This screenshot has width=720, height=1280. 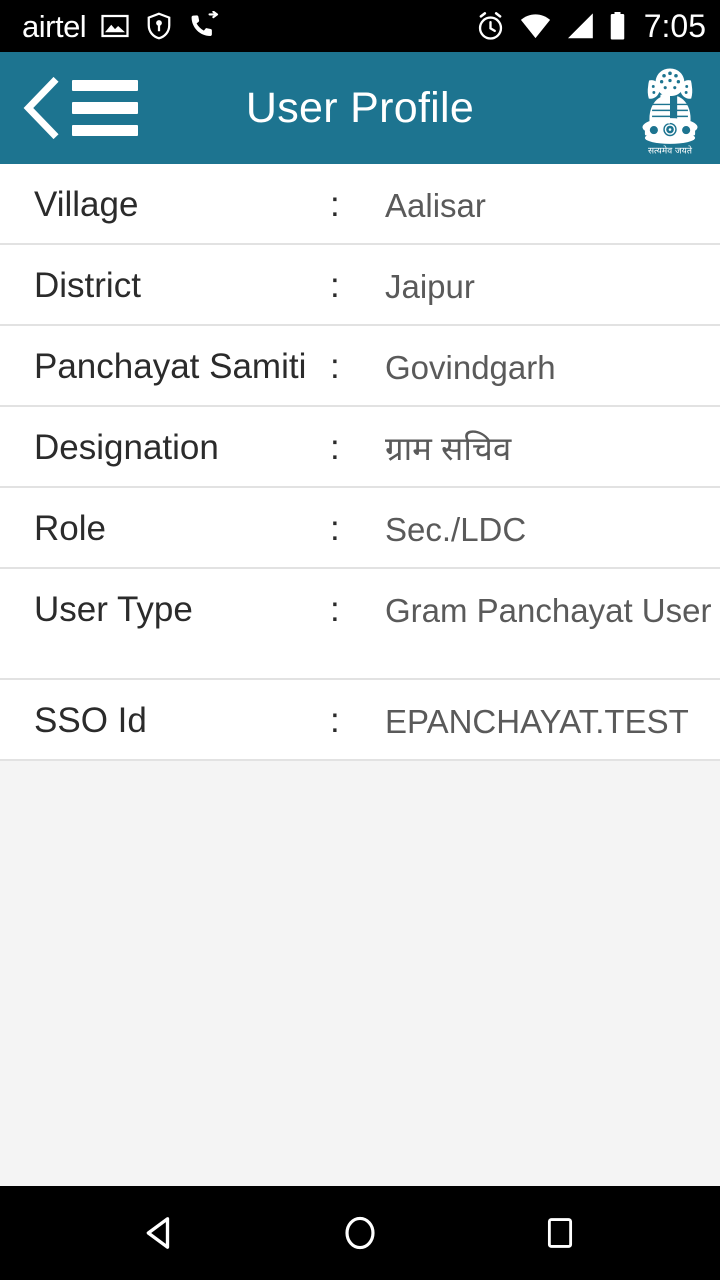 I want to click on row-label: Village, so click(x=86, y=204).